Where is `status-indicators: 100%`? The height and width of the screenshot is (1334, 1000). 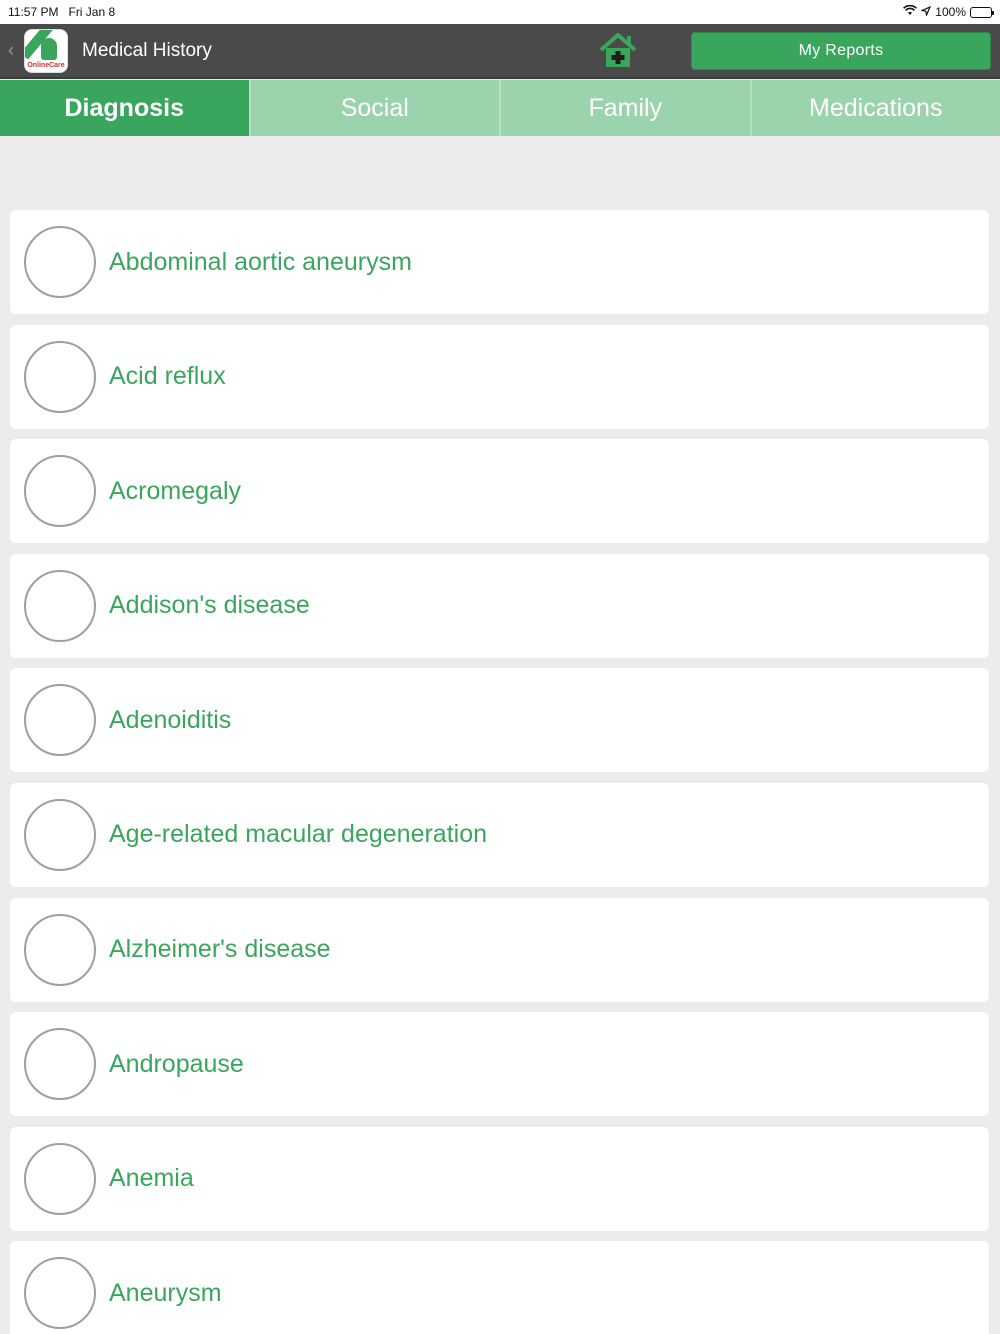
status-indicators: 100% is located at coordinates (948, 11).